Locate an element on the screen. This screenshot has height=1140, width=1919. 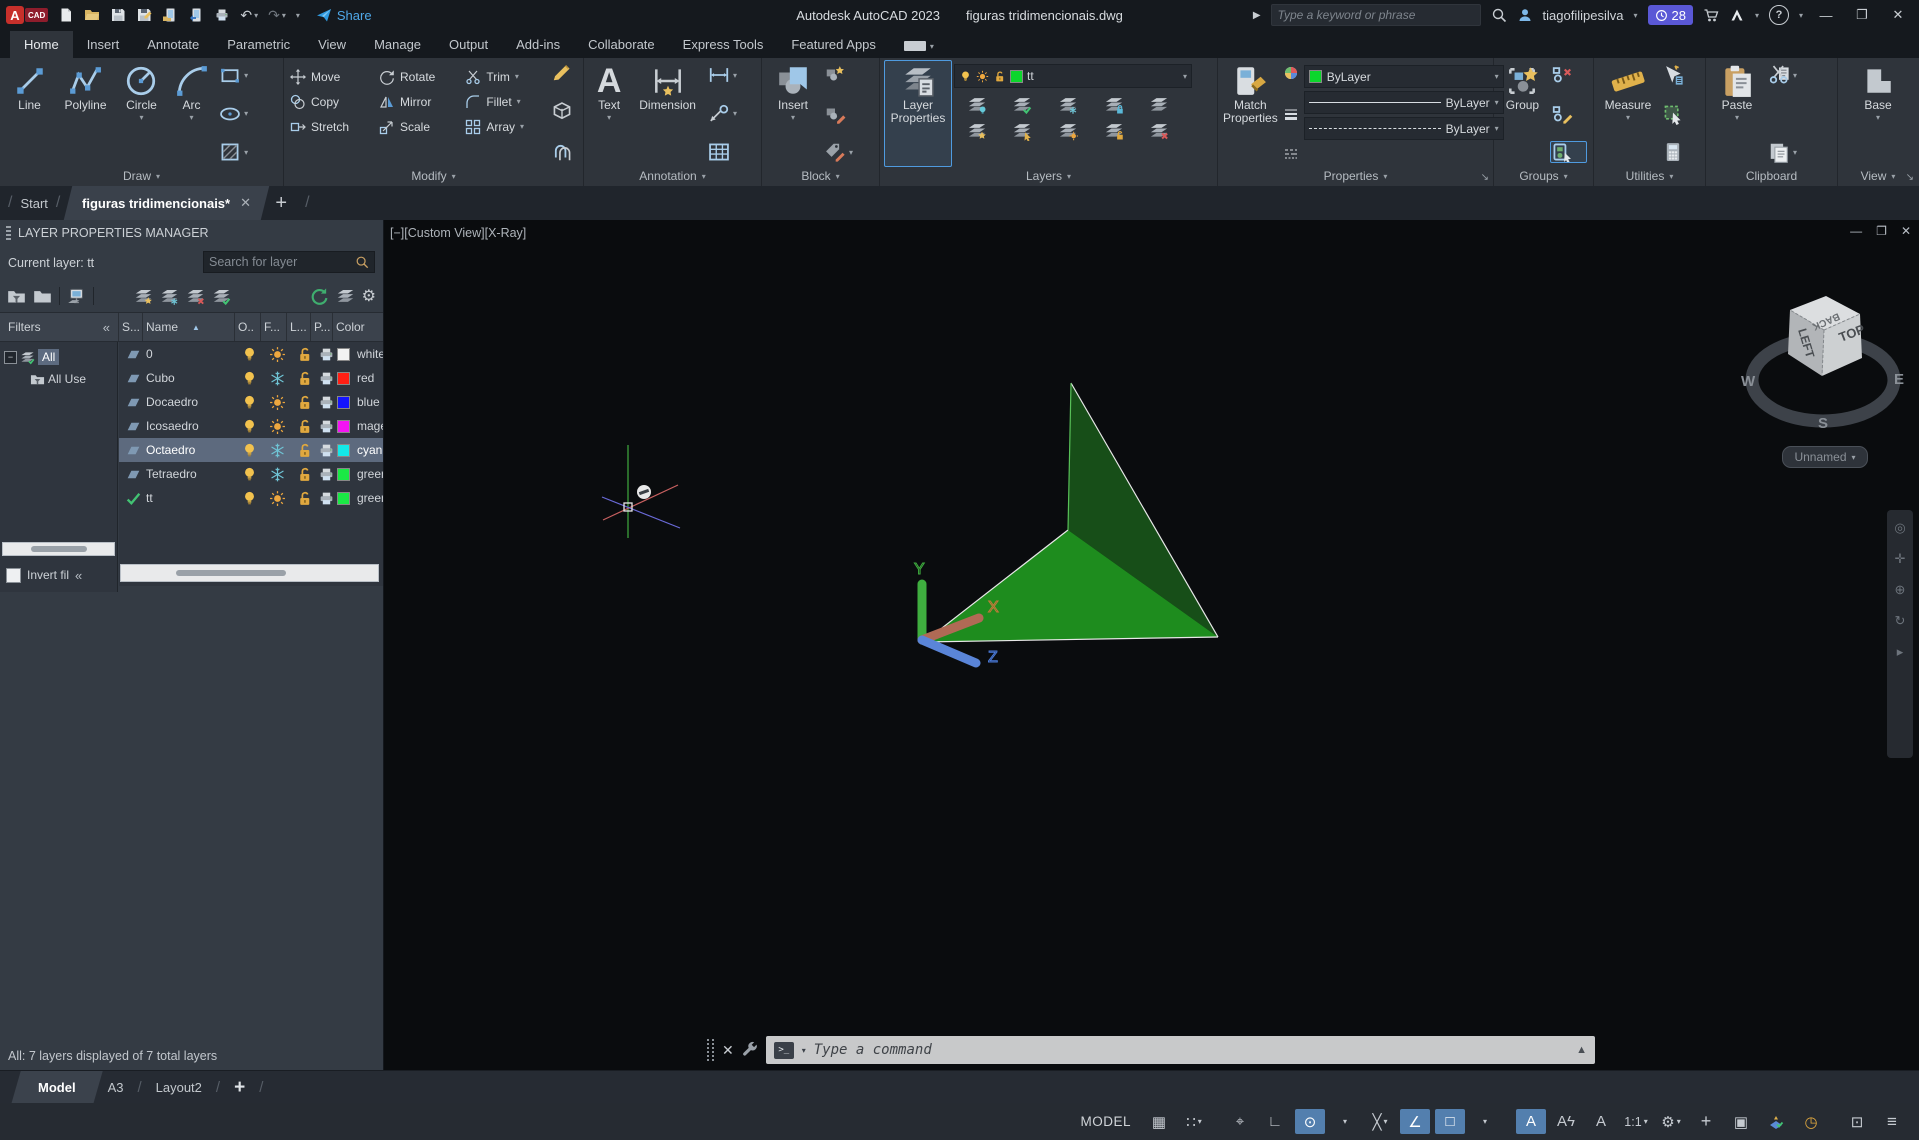
file-tab-close-icon: ✕ is located at coordinates (245, 203).